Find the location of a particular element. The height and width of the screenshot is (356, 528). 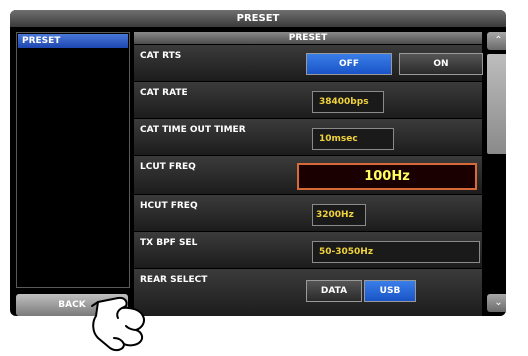

chevron-down-icon: ⌄ is located at coordinates (498, 302).